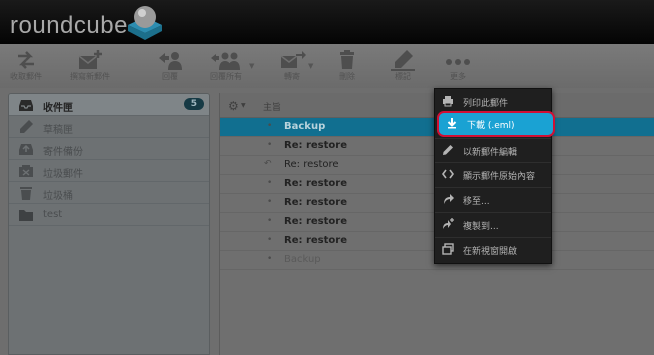  I want to click on menu-item-edit-as-new: 以新郵件編輯, so click(493, 150).